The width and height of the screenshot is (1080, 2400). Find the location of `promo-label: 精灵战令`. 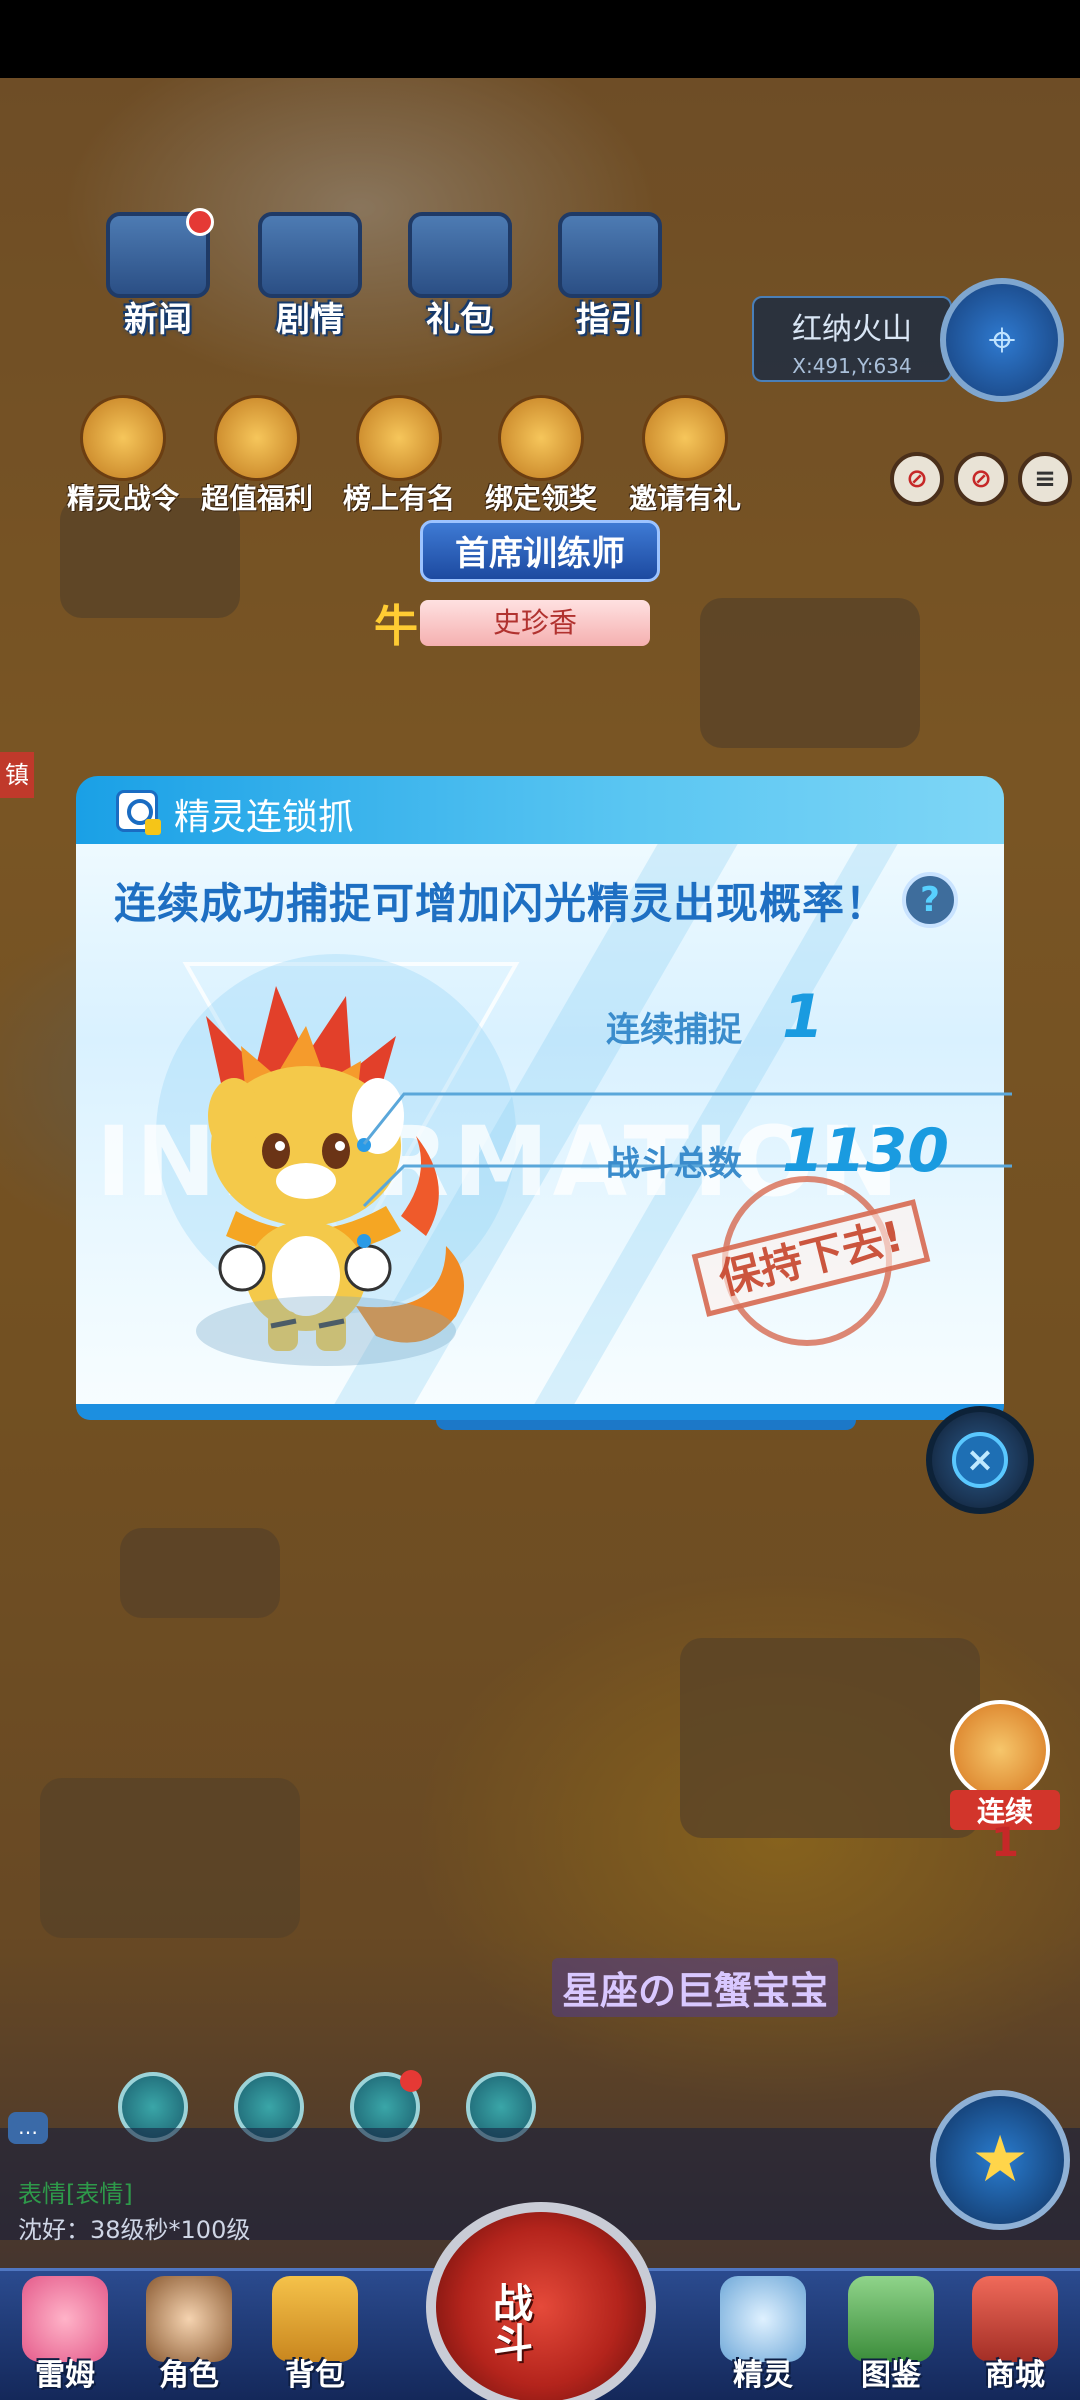

promo-label: 精灵战令 is located at coordinates (122, 498).